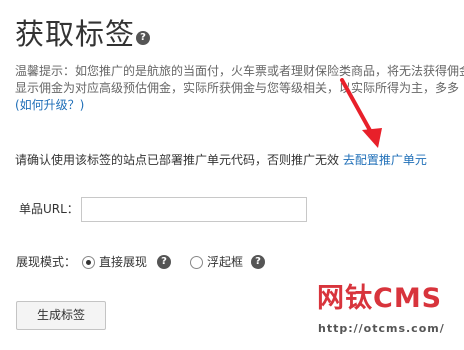  Describe the element at coordinates (380, 298) in the screenshot. I see `watermark-brand: 网钛CMS` at that location.